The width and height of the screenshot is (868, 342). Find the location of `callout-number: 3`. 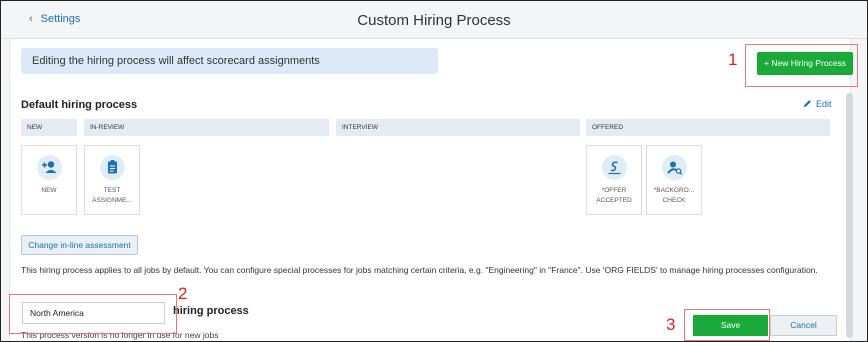

callout-number: 3 is located at coordinates (671, 324).